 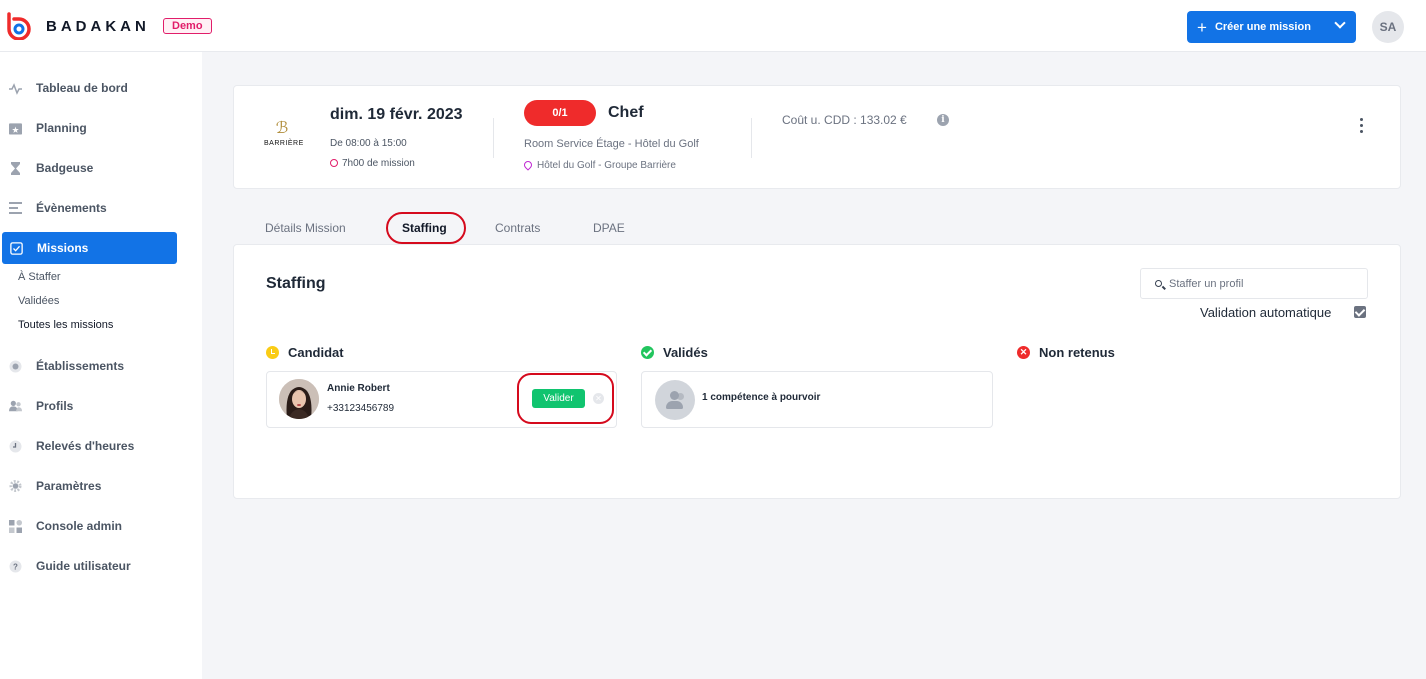 What do you see at coordinates (943, 120) in the screenshot?
I see `info-icon: i` at bounding box center [943, 120].